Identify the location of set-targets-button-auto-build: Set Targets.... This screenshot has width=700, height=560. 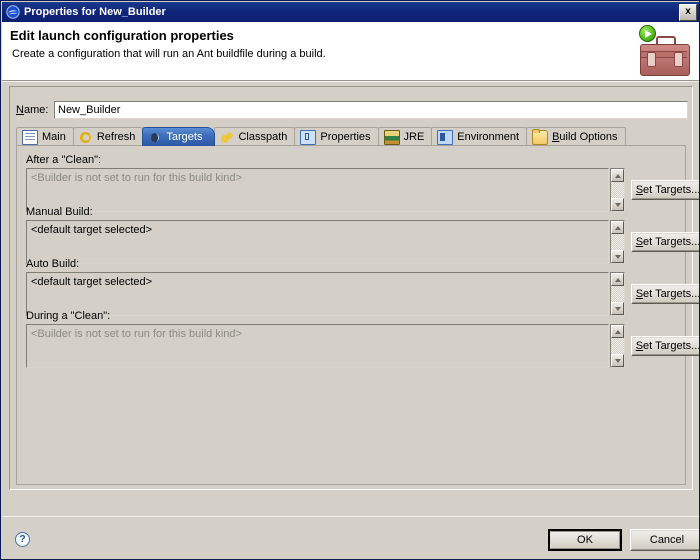
(665, 294).